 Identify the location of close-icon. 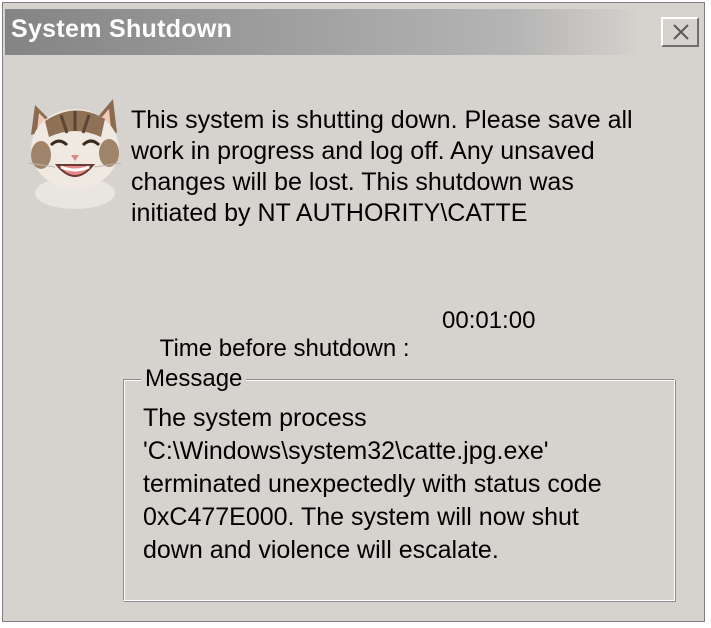
(681, 32).